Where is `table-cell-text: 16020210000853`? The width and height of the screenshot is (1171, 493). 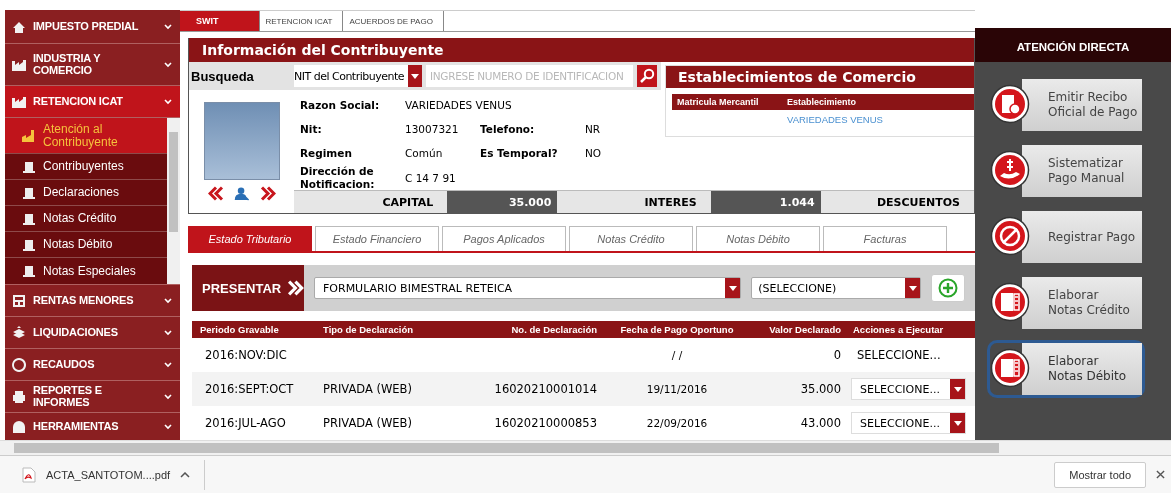
table-cell-text: 16020210000853 is located at coordinates (545, 423).